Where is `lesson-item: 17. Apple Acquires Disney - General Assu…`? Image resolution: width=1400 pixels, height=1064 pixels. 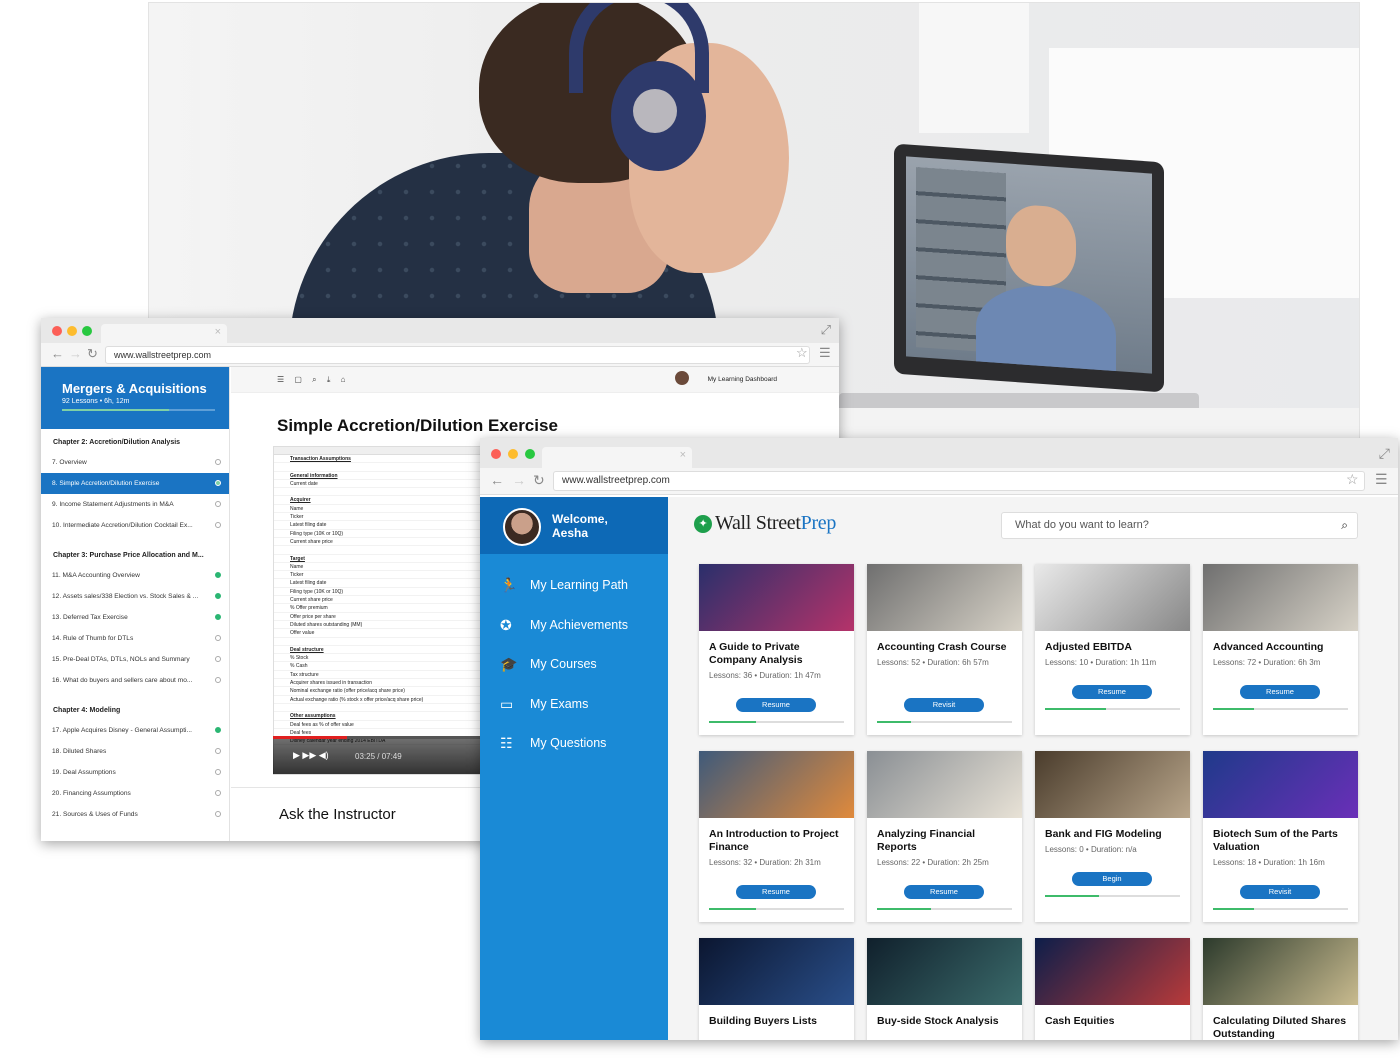 lesson-item: 17. Apple Acquires Disney - General Assu… is located at coordinates (135, 730).